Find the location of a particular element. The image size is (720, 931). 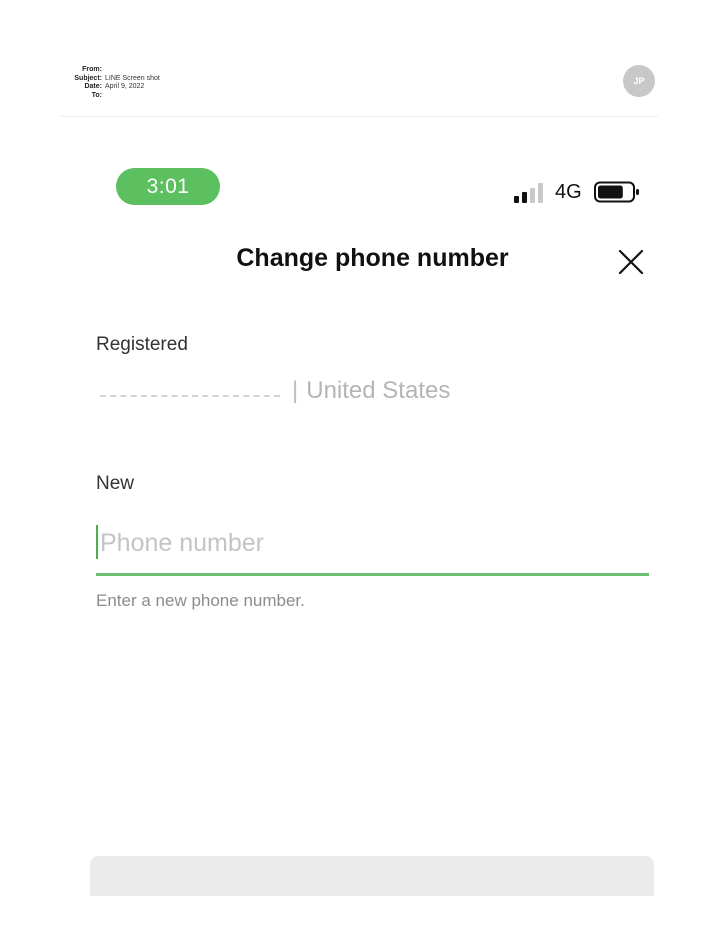

close-icon is located at coordinates (631, 262).